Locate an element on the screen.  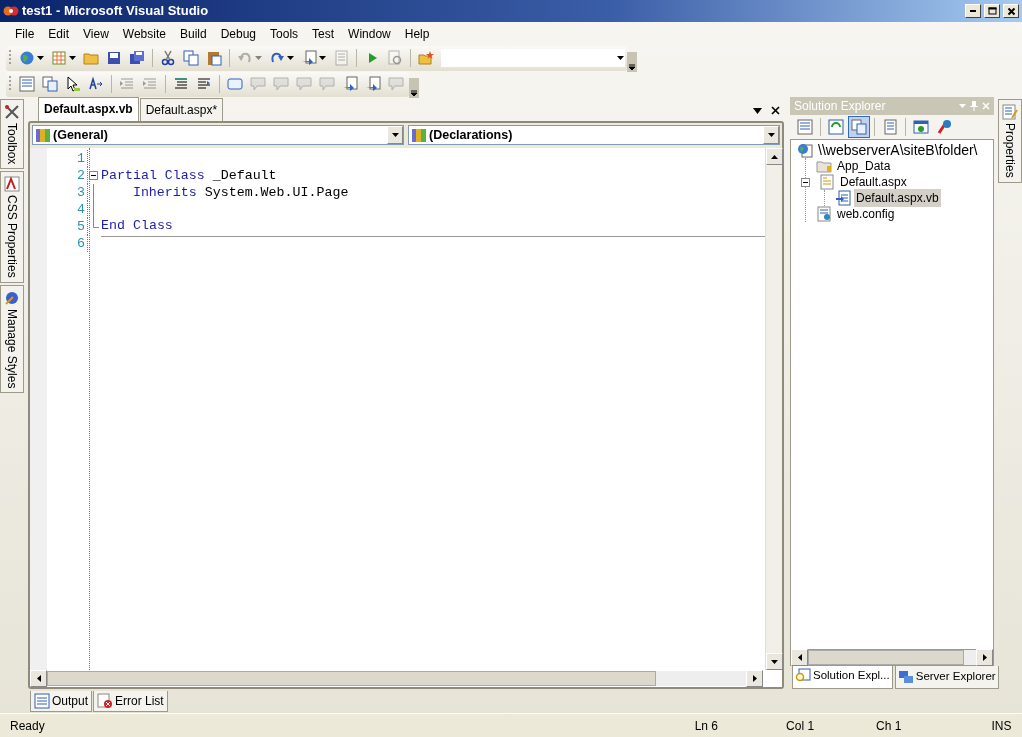
folder-icon is located at coordinates (824, 166).